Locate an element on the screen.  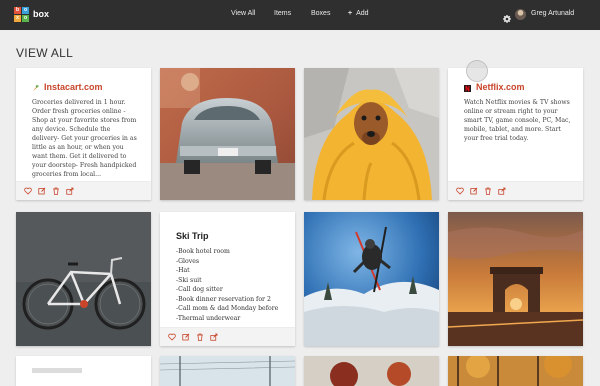
note-line: -Call mom & dad Monday before is located at coordinates (227, 308).